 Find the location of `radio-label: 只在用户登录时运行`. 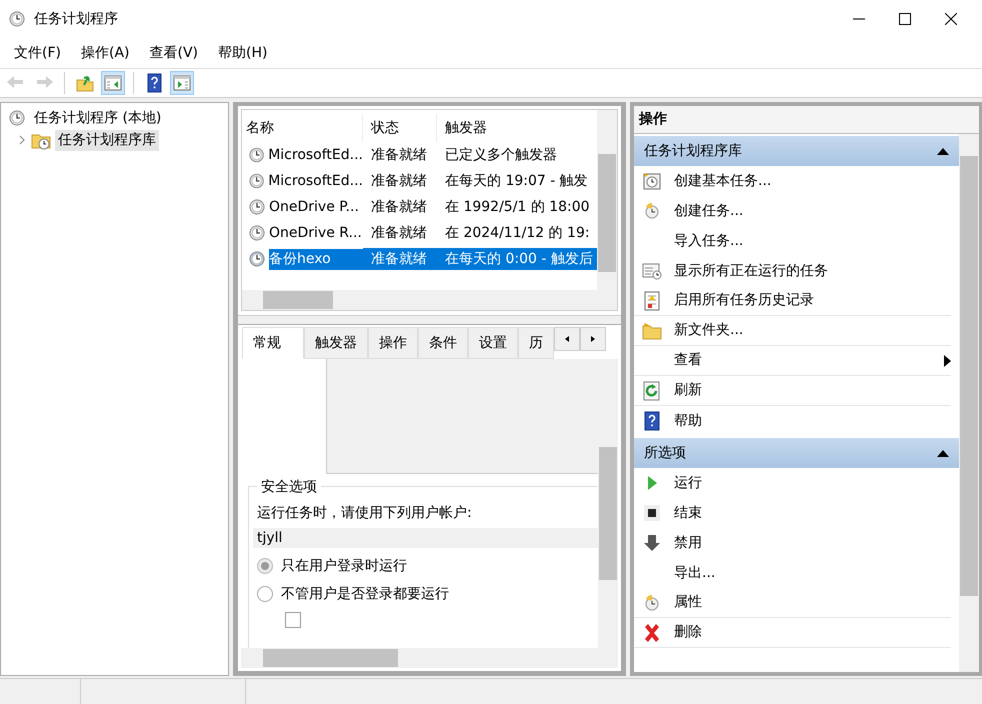

radio-label: 只在用户登录时运行 is located at coordinates (344, 566).